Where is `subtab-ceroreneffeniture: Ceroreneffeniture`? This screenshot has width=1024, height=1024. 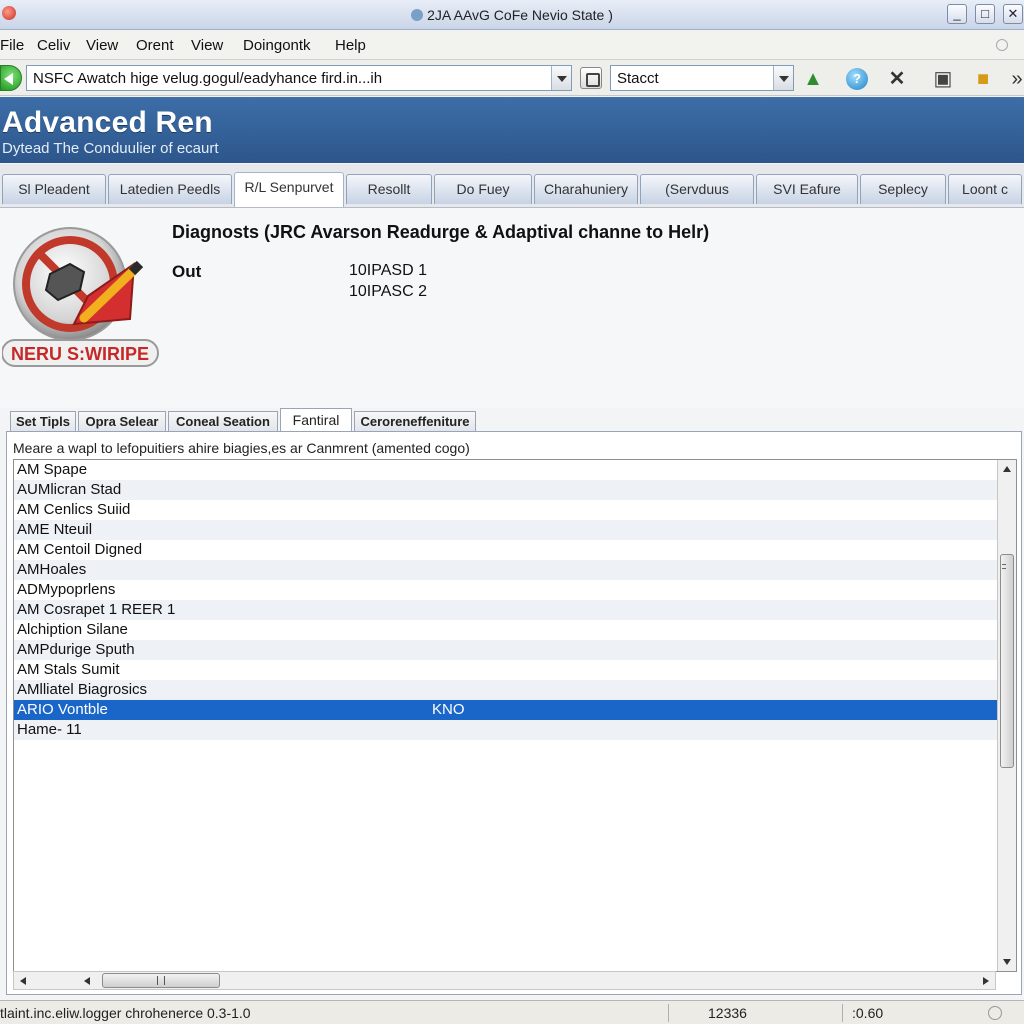
subtab-ceroreneffeniture: Ceroreneffeniture is located at coordinates (415, 422).